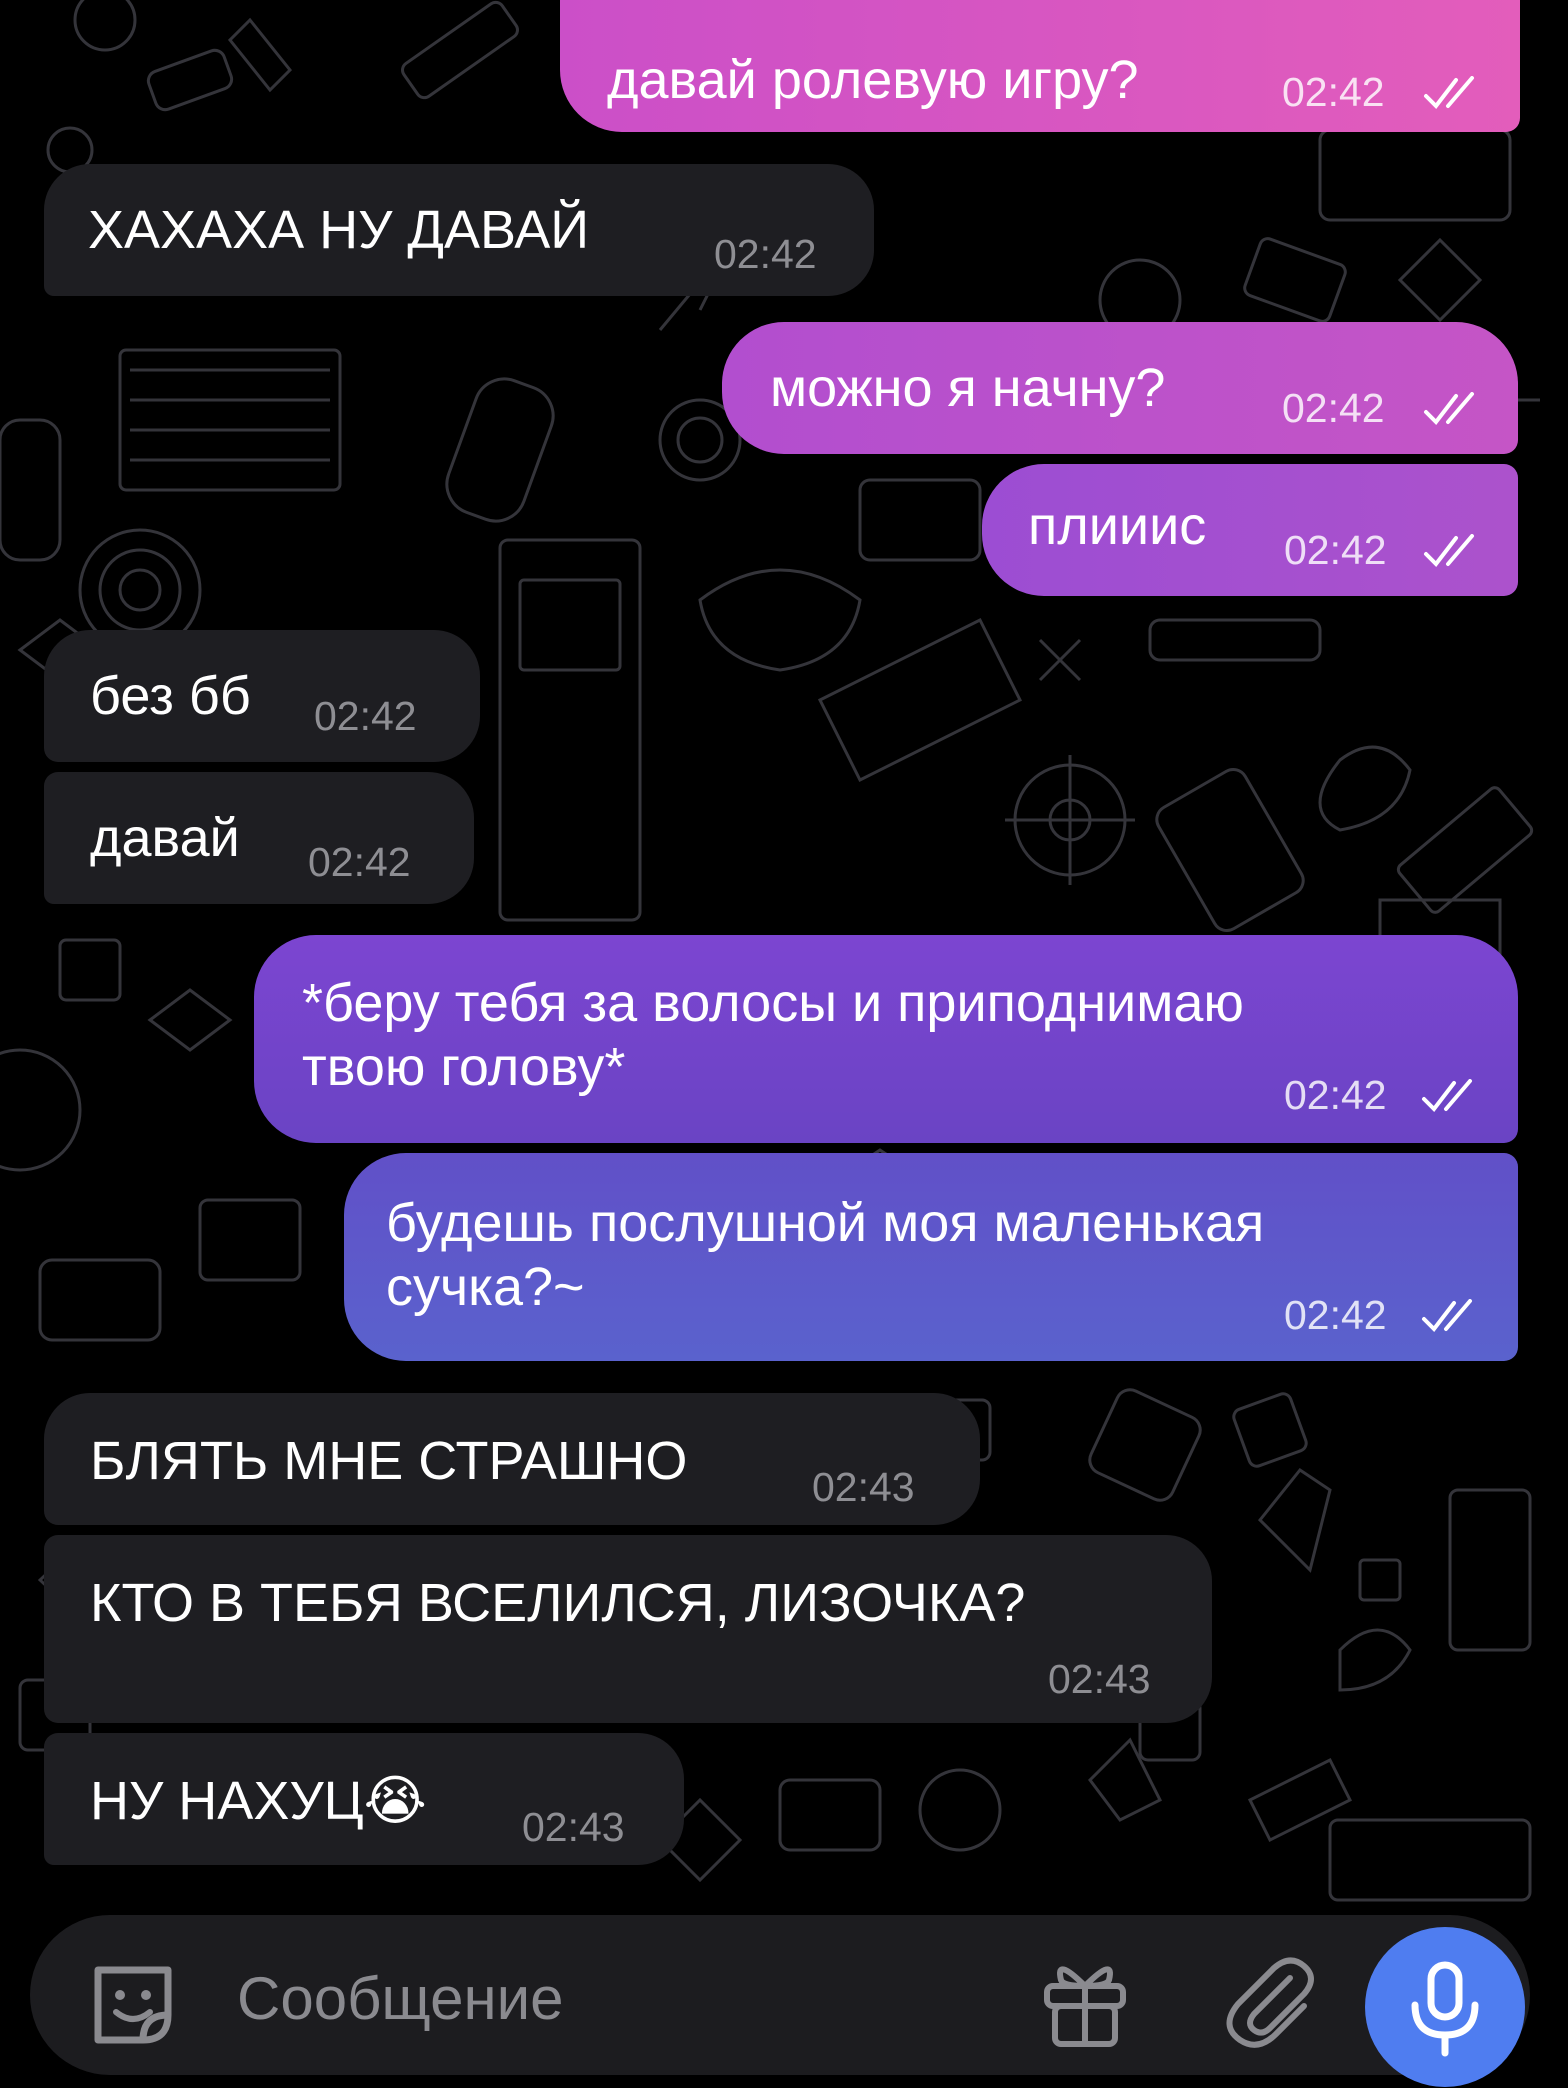 The height and width of the screenshot is (2088, 1568). I want to click on incoming-message: ХАХАХА НУ ДАВАЙ 02:42, so click(459, 230).